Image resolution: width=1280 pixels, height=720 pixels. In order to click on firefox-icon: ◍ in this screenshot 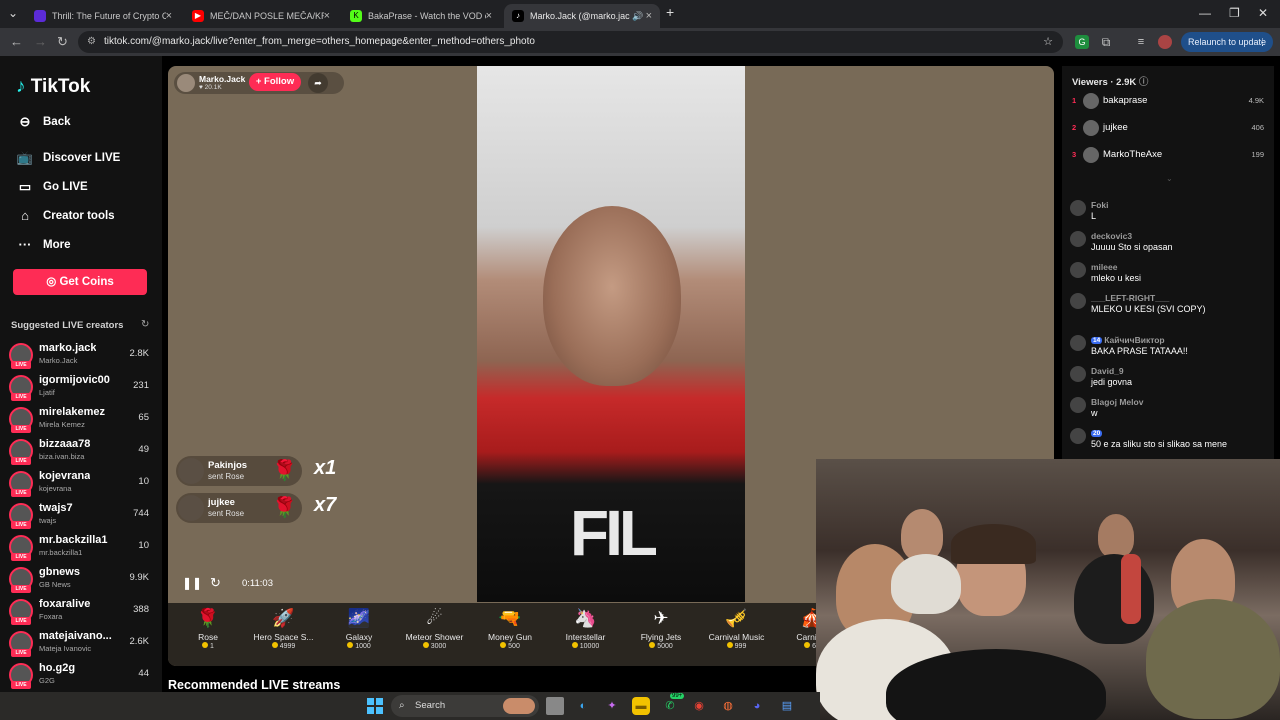, I will do `click(728, 706)`.